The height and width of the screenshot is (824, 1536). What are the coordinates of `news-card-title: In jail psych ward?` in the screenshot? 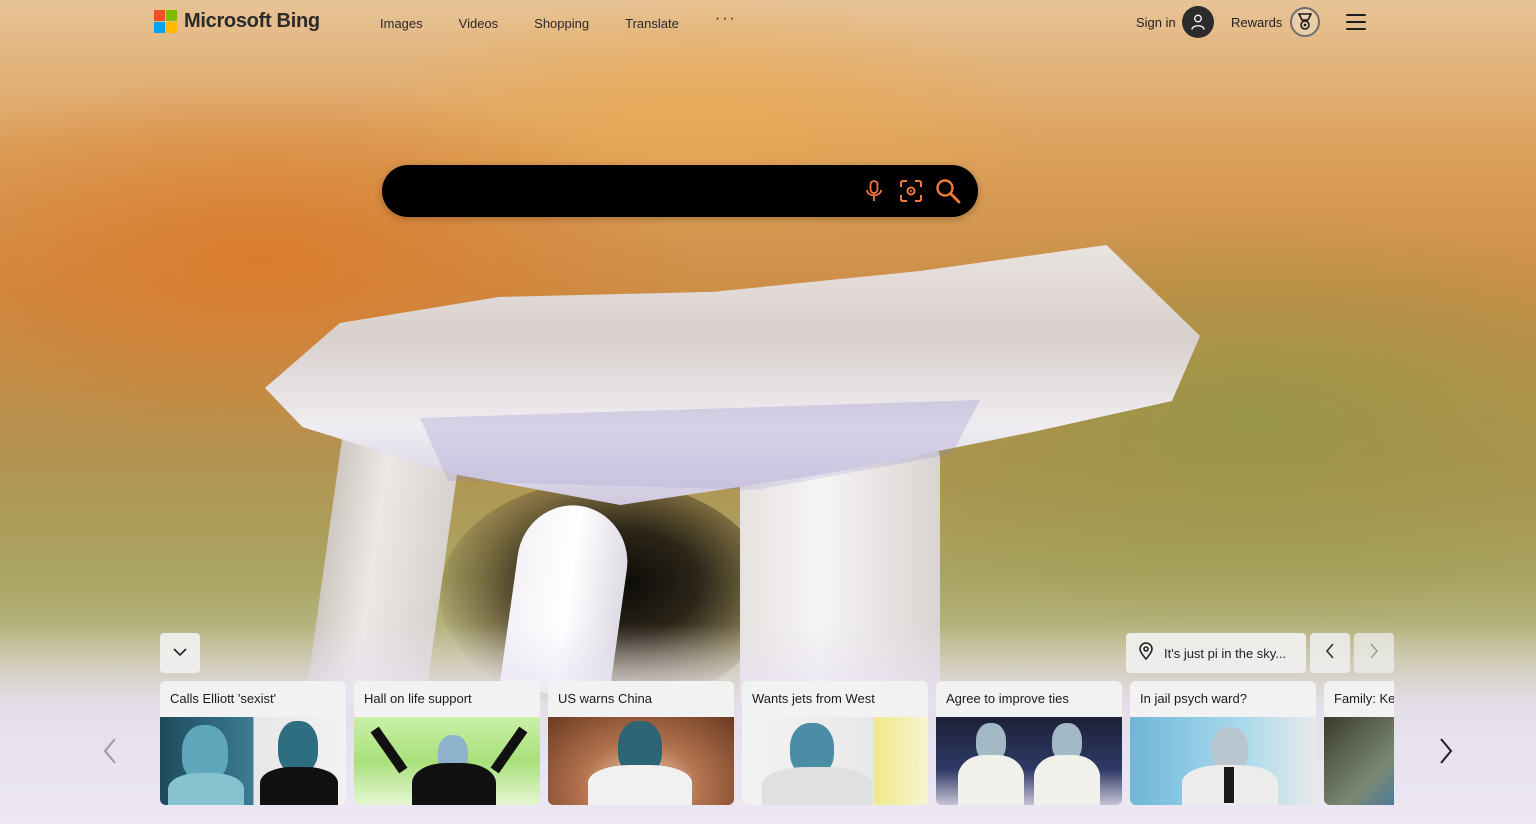 It's located at (1223, 699).